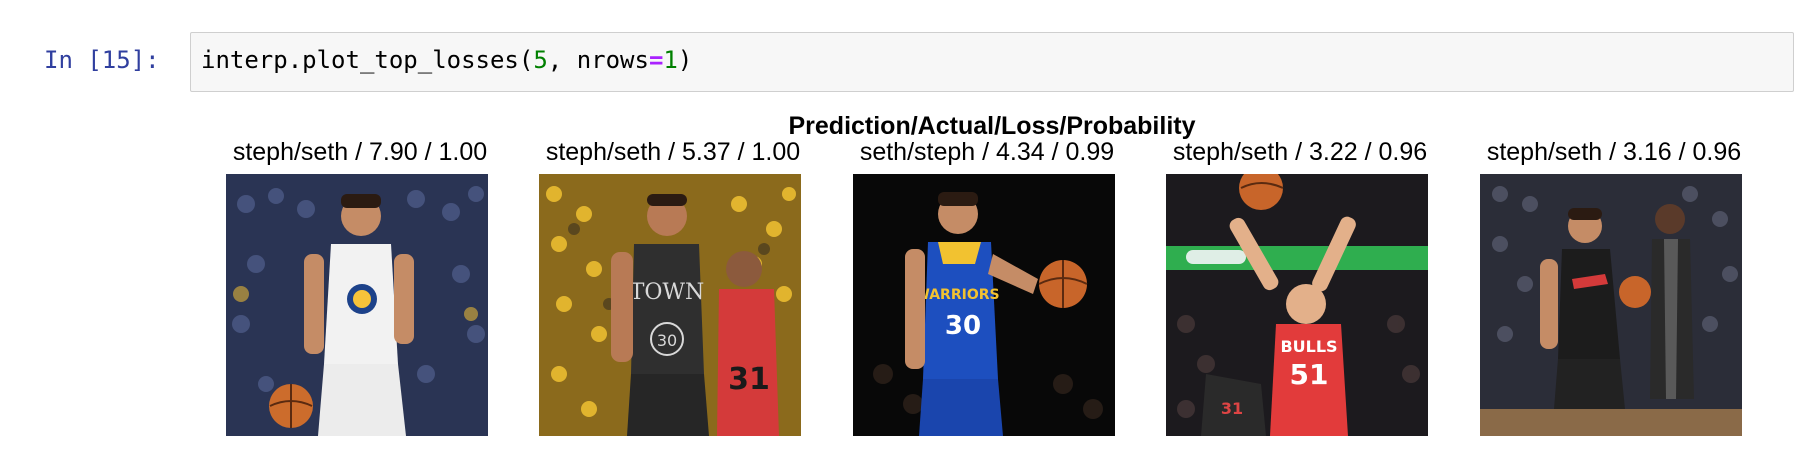  I want to click on loss-panel-1: steph/seth / 7.90 / 1.00, so click(360, 288).